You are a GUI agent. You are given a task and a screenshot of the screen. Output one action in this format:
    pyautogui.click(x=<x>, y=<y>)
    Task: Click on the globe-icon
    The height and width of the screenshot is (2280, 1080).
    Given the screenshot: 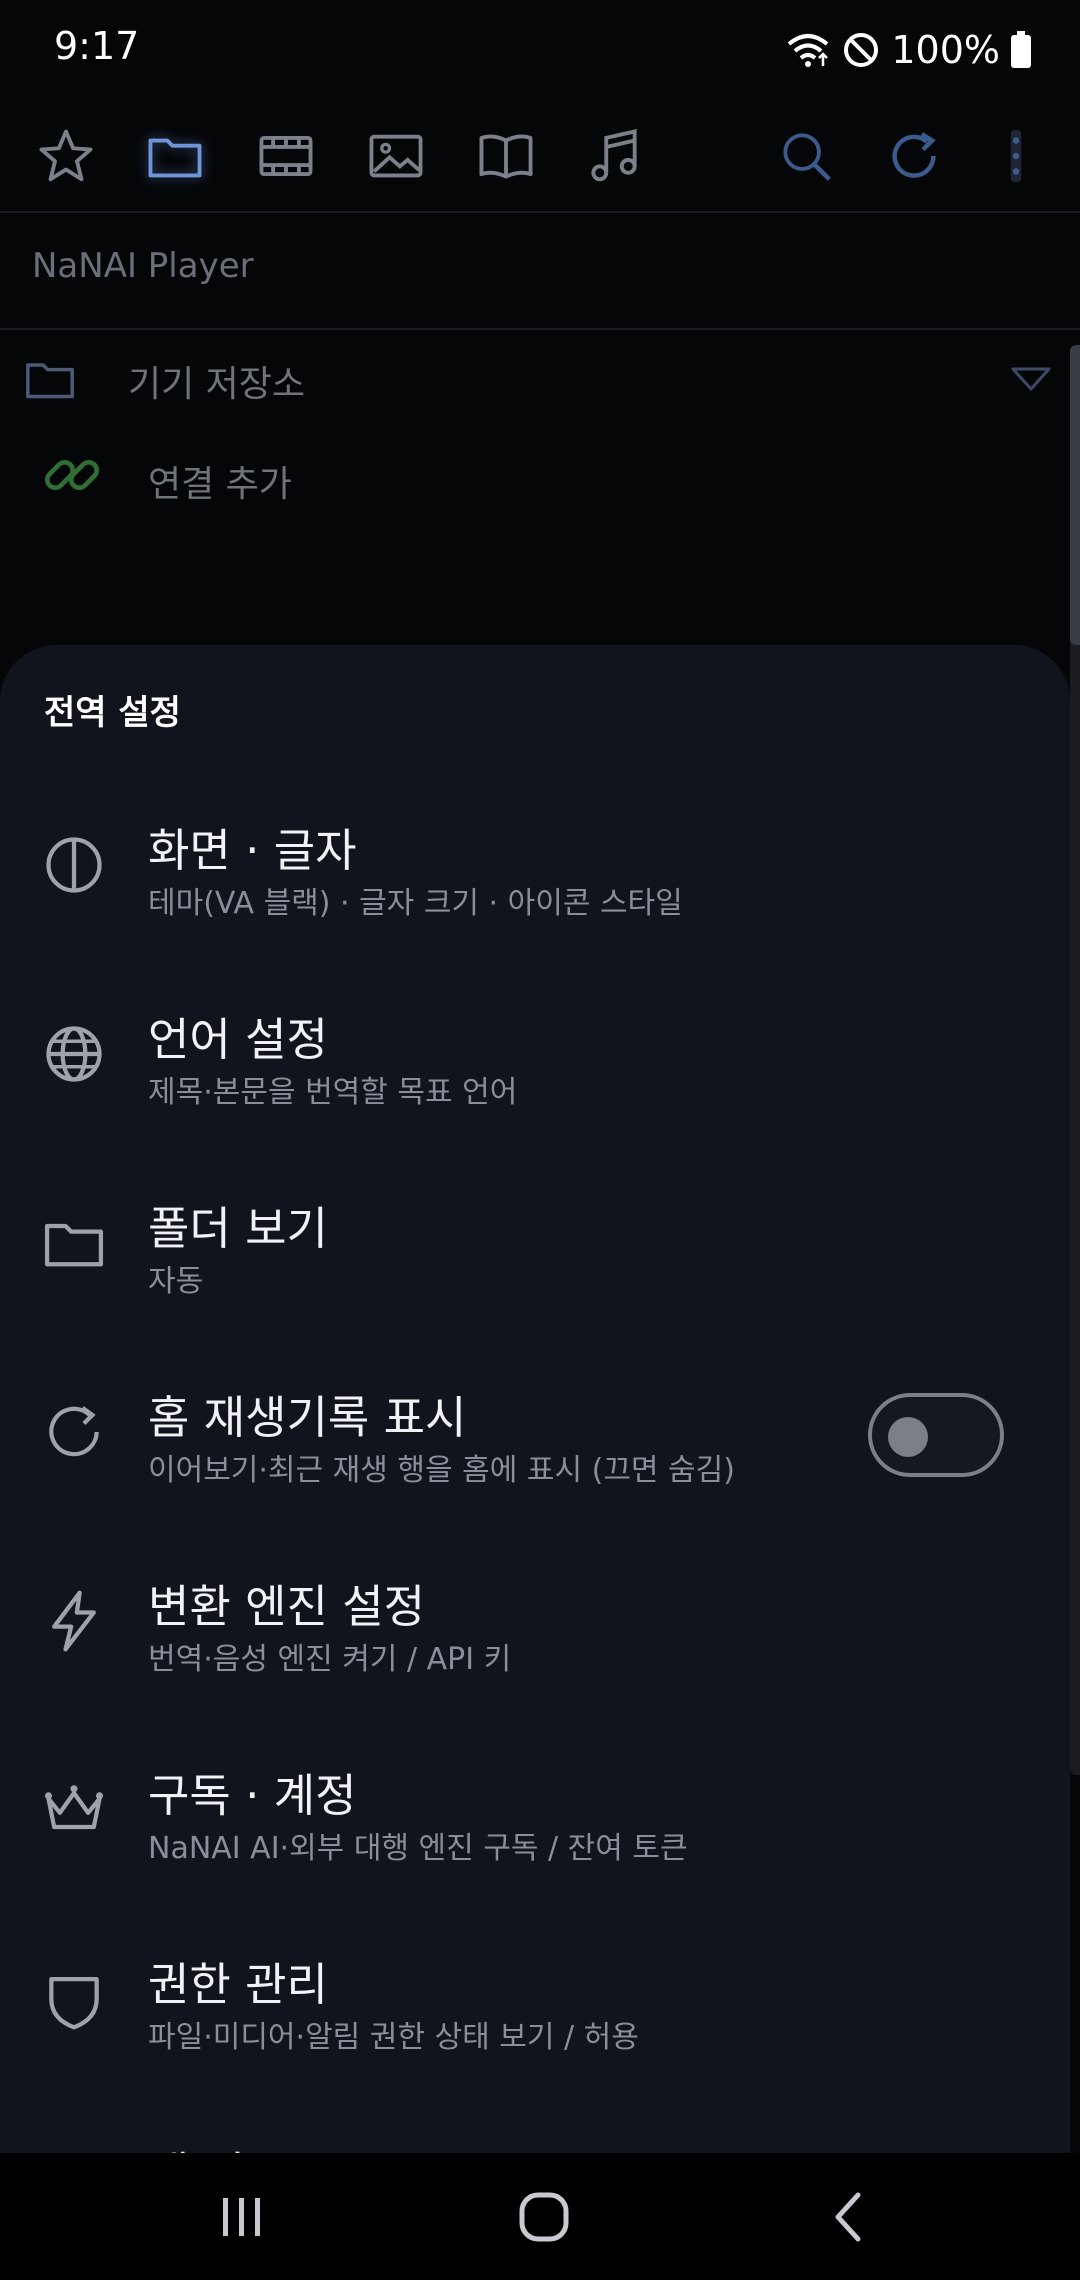 What is the action you would take?
    pyautogui.click(x=74, y=1054)
    